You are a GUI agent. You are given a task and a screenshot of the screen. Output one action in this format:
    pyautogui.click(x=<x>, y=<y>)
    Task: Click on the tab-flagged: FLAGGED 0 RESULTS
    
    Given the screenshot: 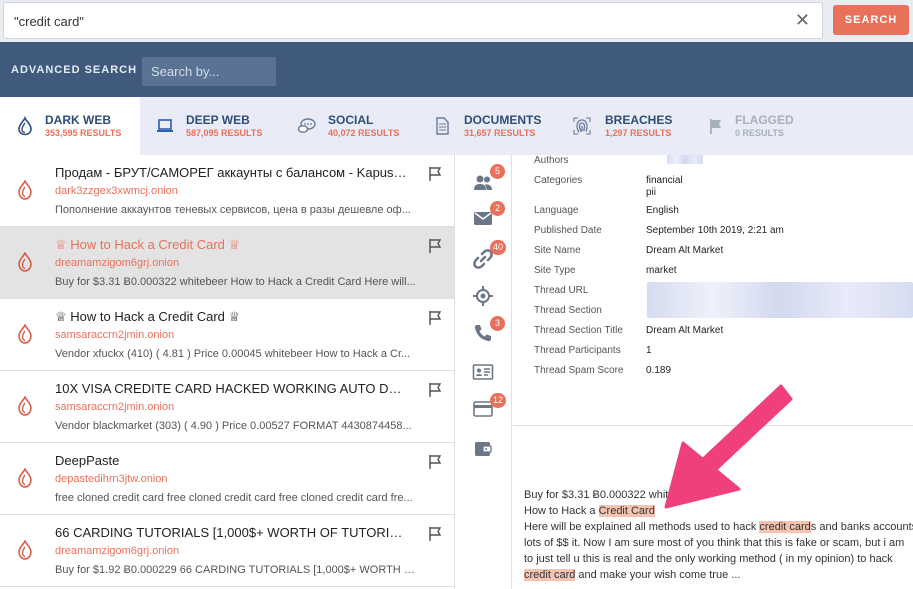 What is the action you would take?
    pyautogui.click(x=763, y=126)
    